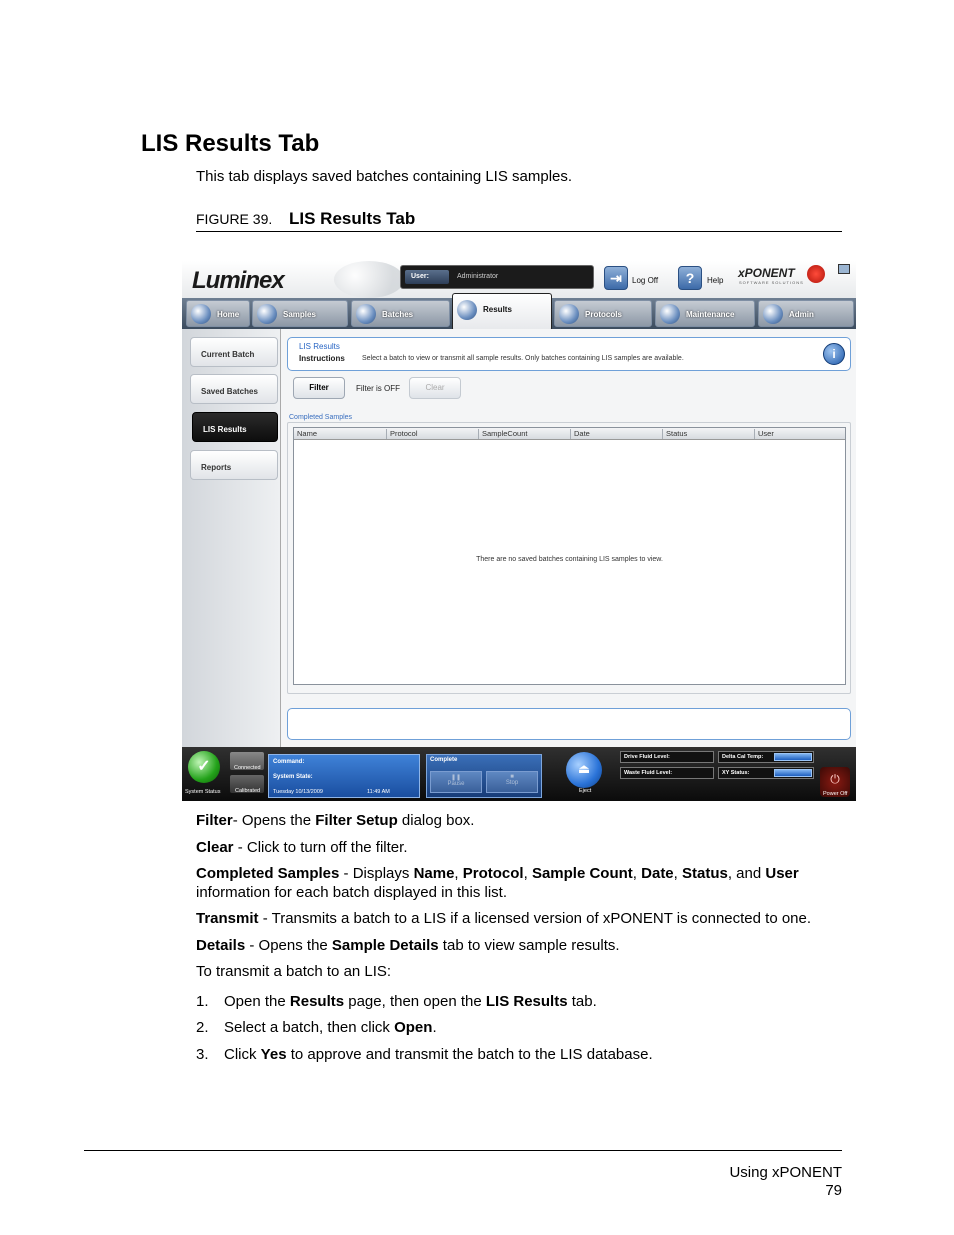  I want to click on system-status-check-icon: ✓, so click(204, 767).